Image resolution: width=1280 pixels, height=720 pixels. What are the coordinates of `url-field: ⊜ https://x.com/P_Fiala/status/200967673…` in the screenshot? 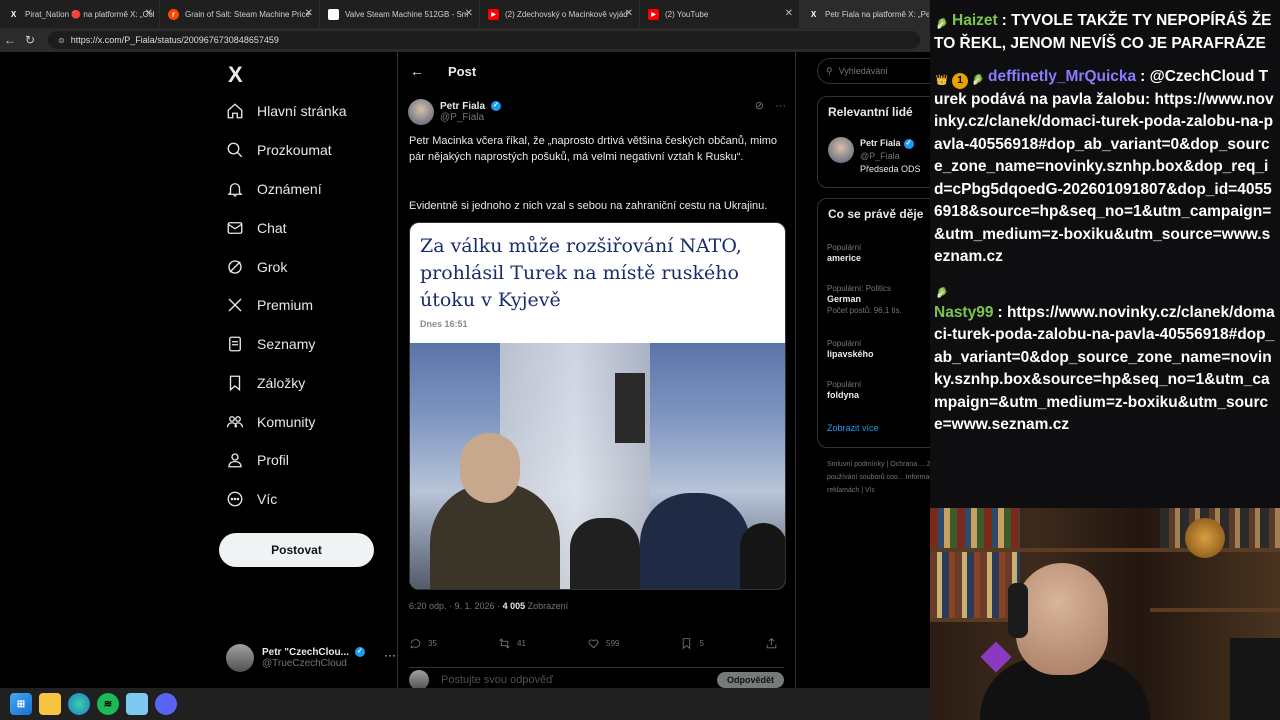 It's located at (484, 40).